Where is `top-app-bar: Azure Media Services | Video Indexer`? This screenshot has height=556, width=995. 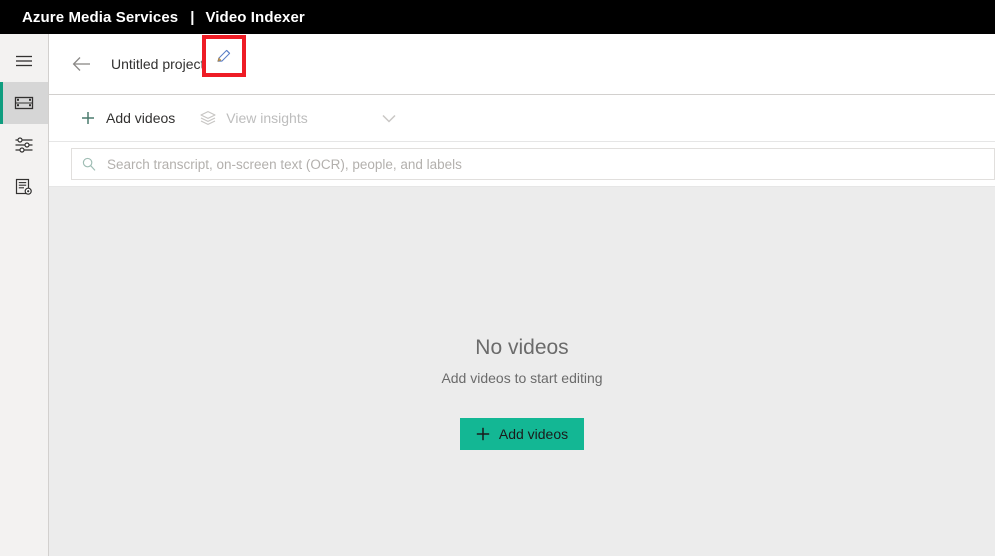
top-app-bar: Azure Media Services | Video Indexer is located at coordinates (497, 17).